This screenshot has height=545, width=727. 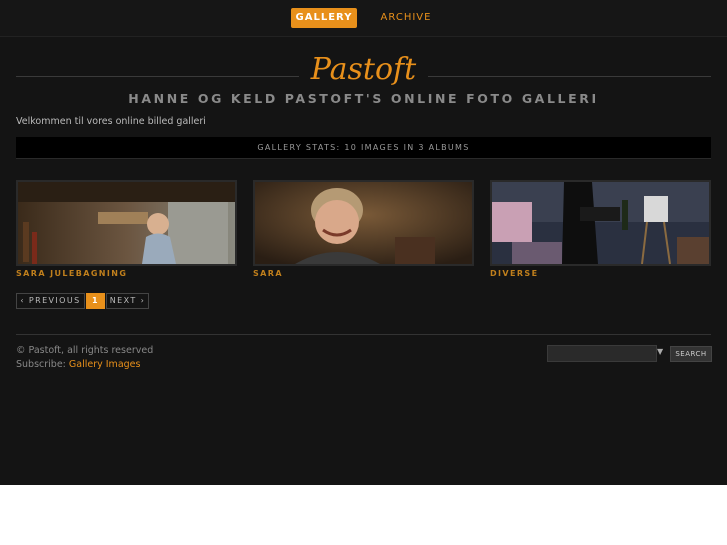 What do you see at coordinates (127, 301) in the screenshot?
I see `next-page-button: NEXT ›` at bounding box center [127, 301].